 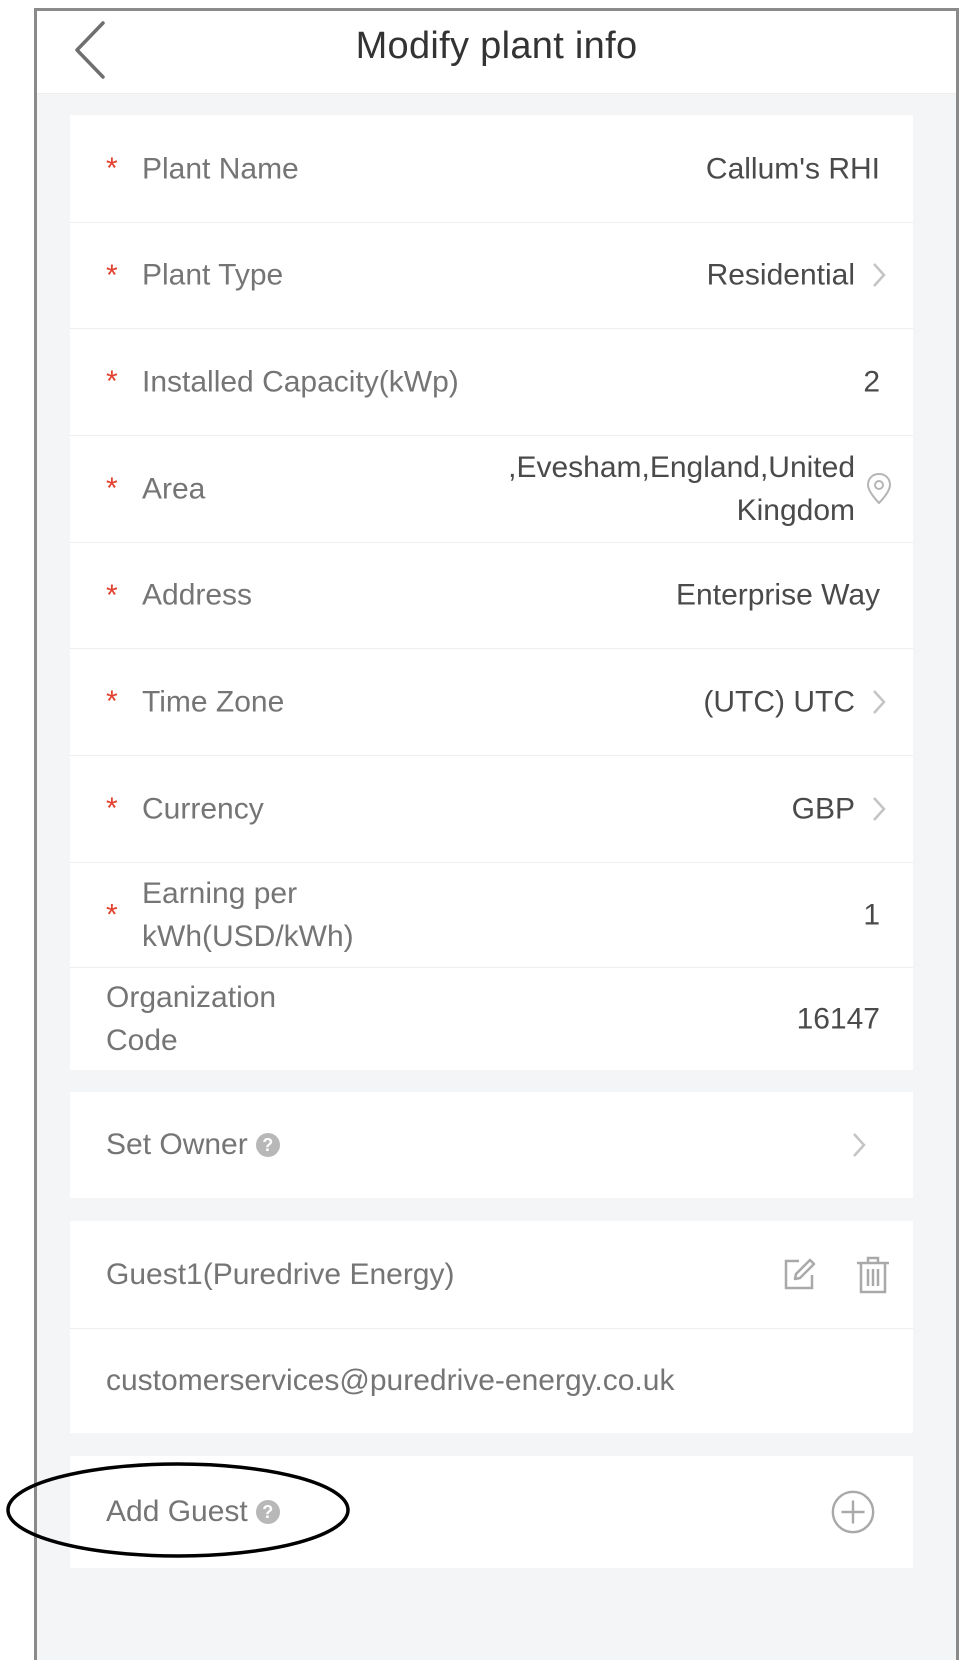 I want to click on area-value: ,Evesham,England,United Kingdom, so click(x=681, y=488).